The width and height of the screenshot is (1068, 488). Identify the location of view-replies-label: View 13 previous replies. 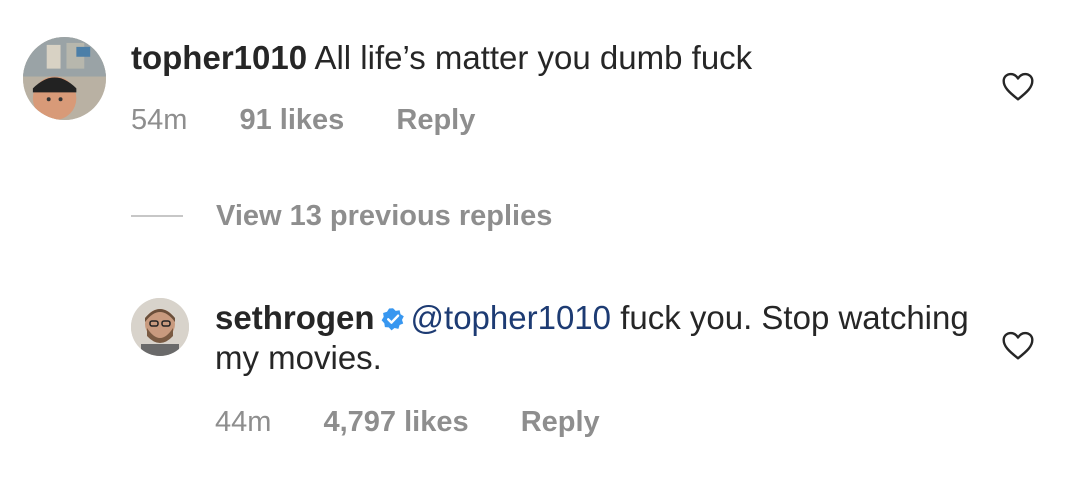
(384, 215).